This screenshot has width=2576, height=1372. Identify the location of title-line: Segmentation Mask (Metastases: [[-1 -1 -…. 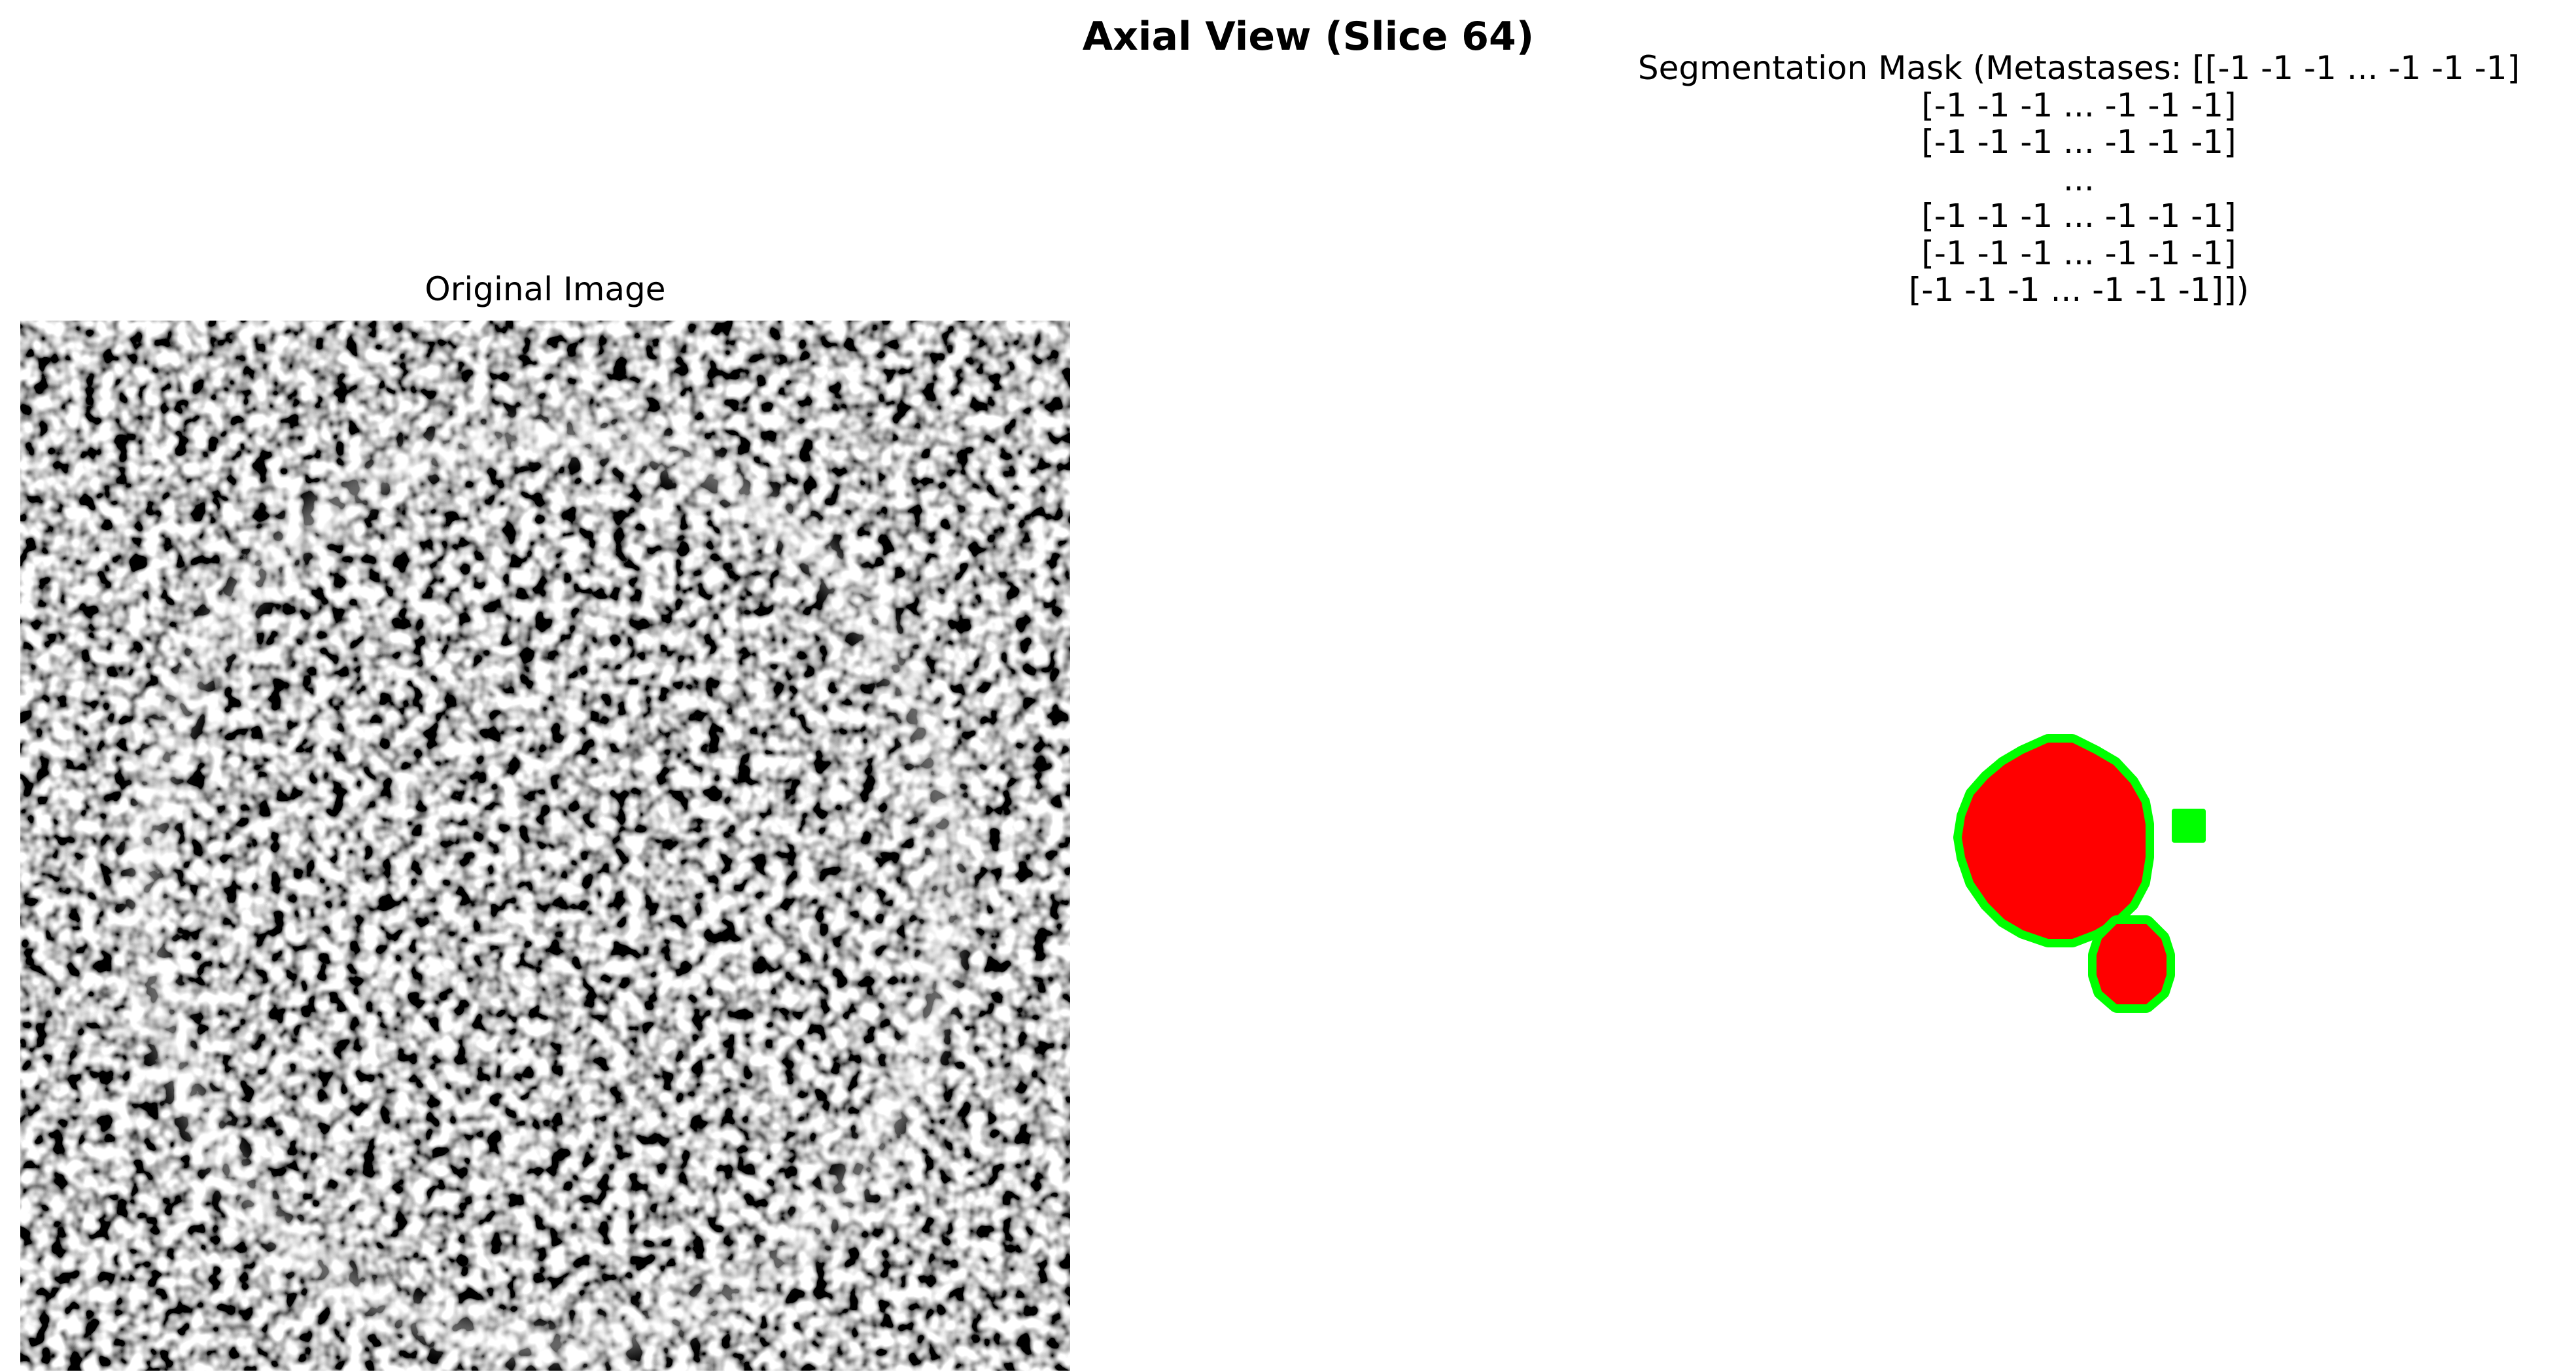
(2078, 68).